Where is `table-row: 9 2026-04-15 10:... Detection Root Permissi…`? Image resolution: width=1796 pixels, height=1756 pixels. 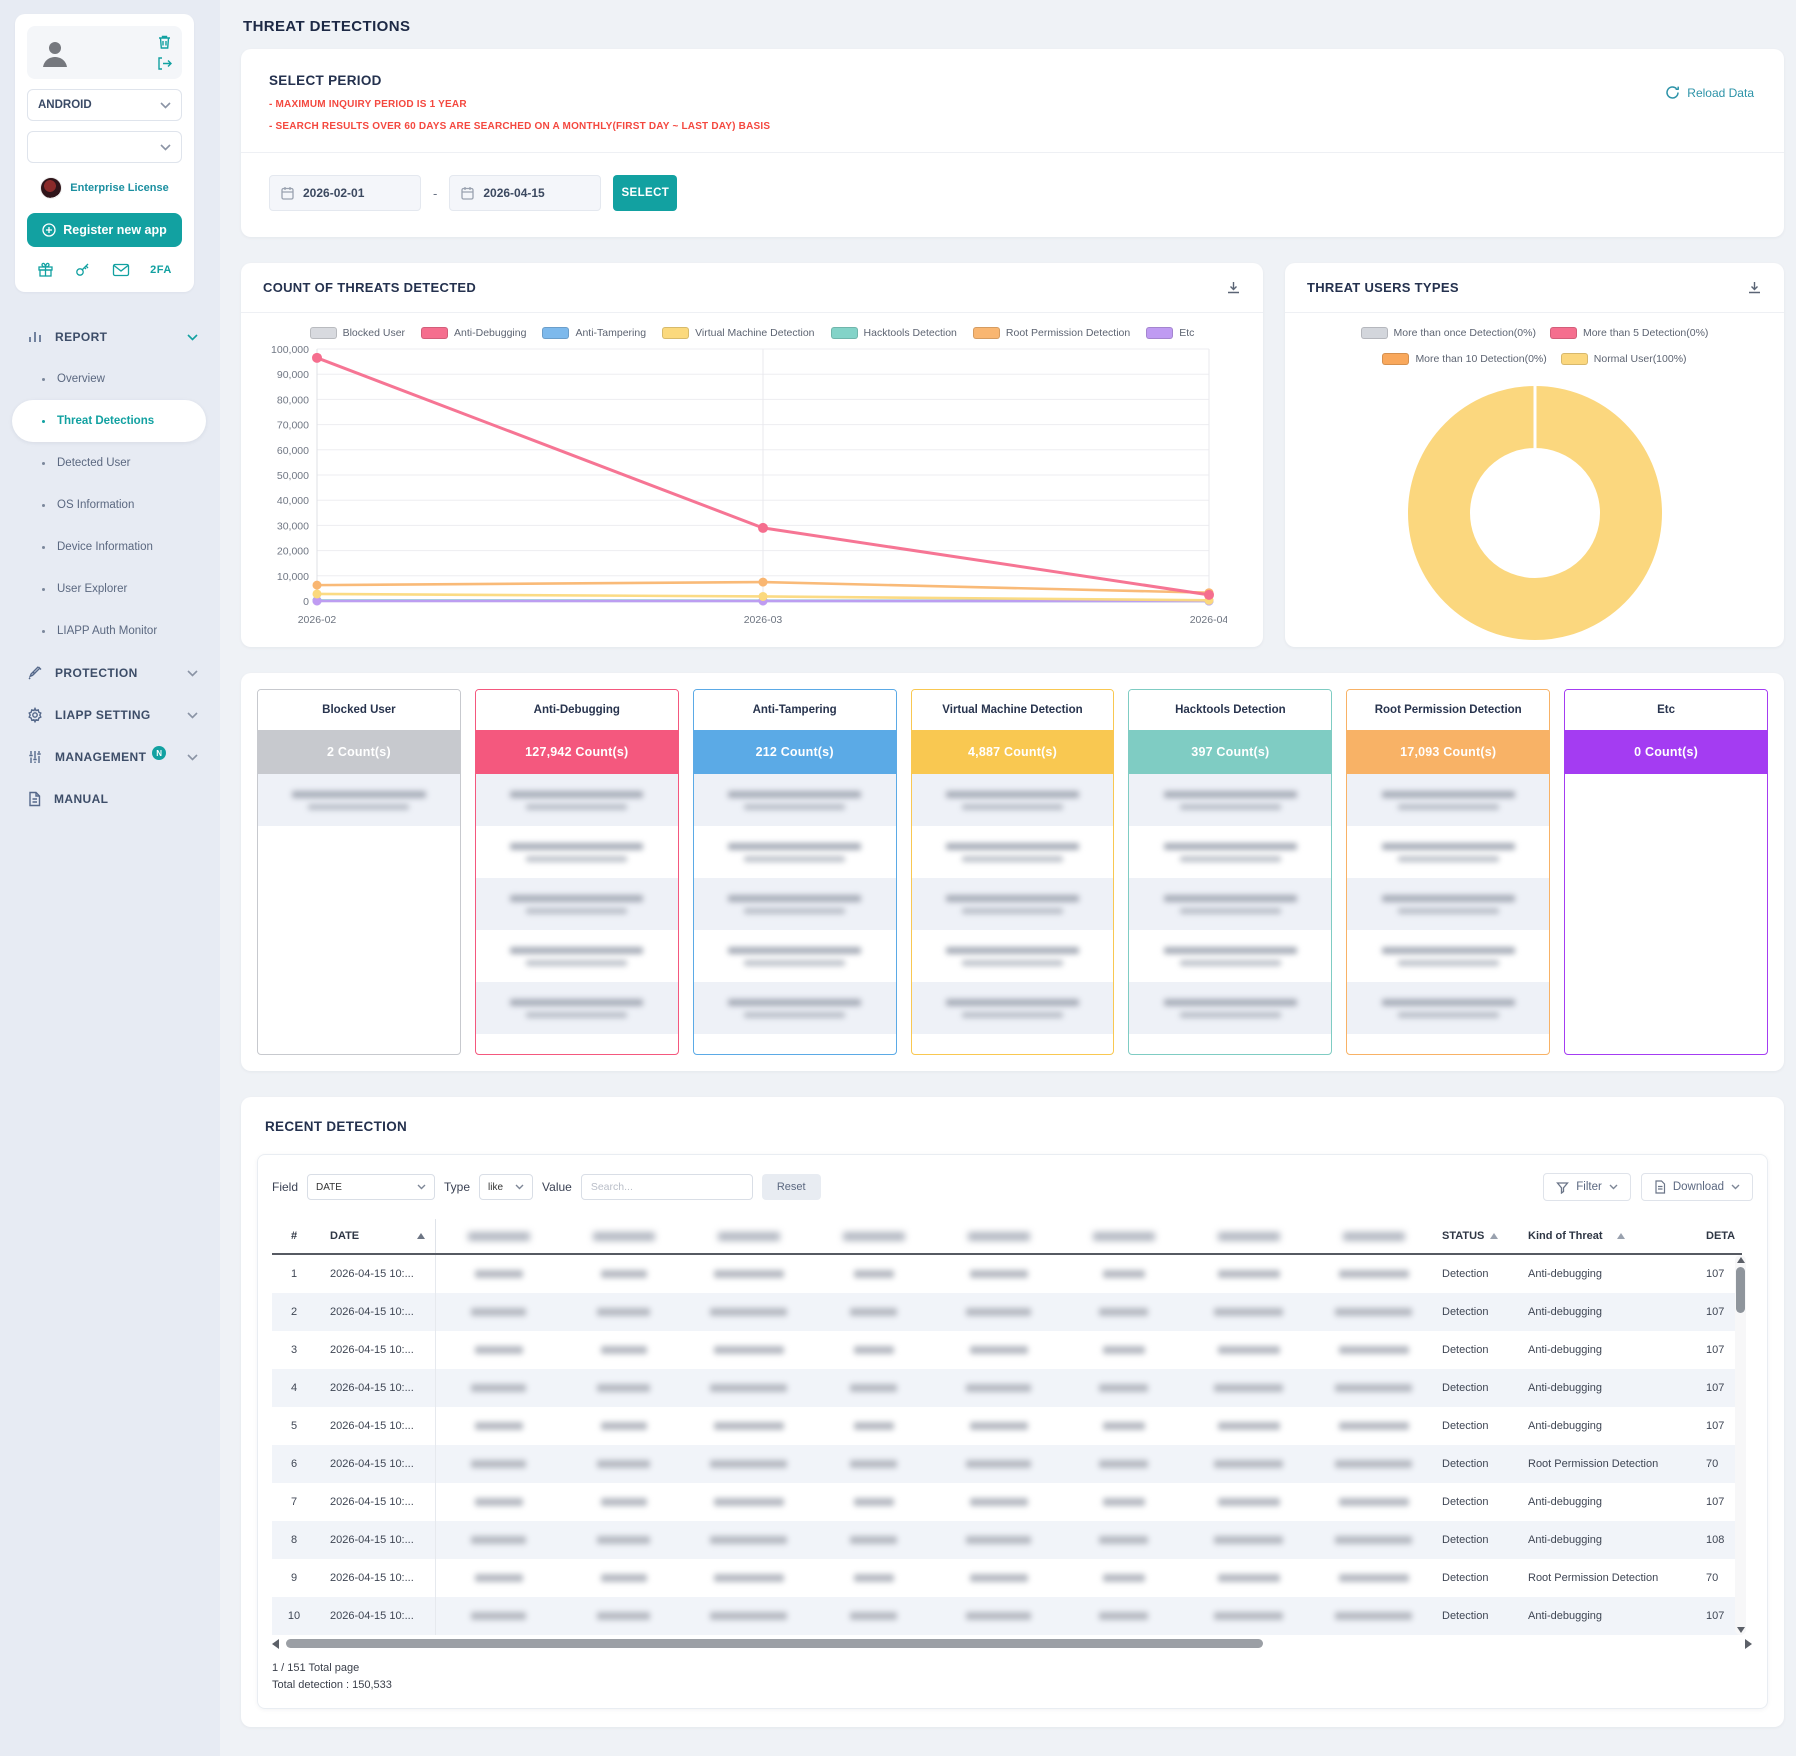 table-row: 9 2026-04-15 10:... Detection Root Permissi… is located at coordinates (1007, 1578).